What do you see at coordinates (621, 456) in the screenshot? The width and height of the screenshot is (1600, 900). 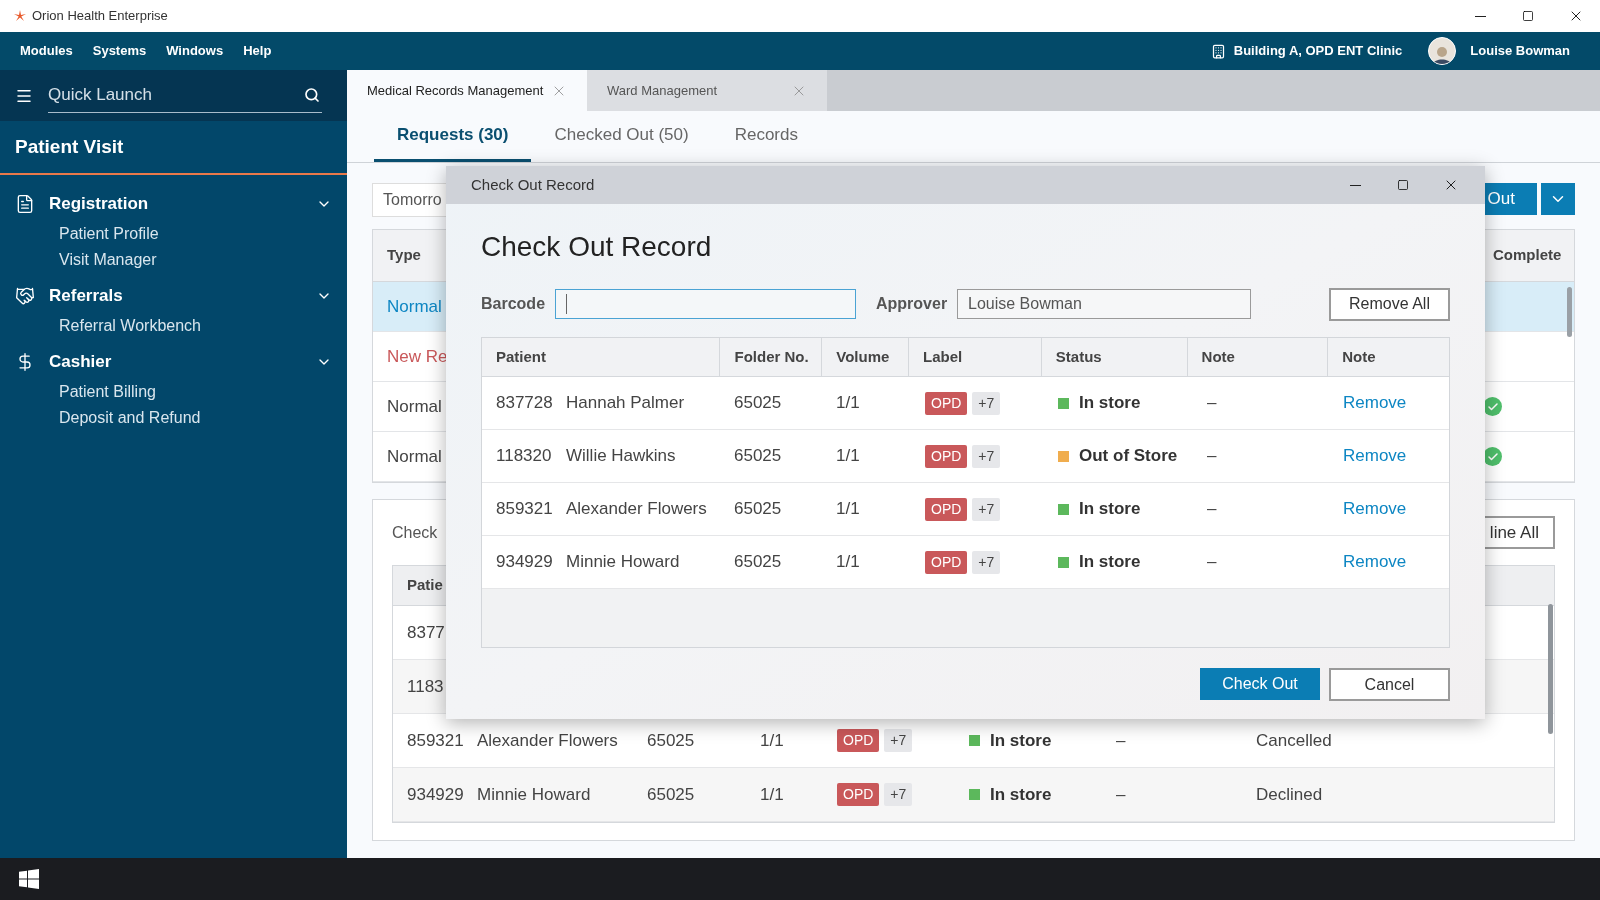 I see `name-cell-text: Willie Hawkins` at bounding box center [621, 456].